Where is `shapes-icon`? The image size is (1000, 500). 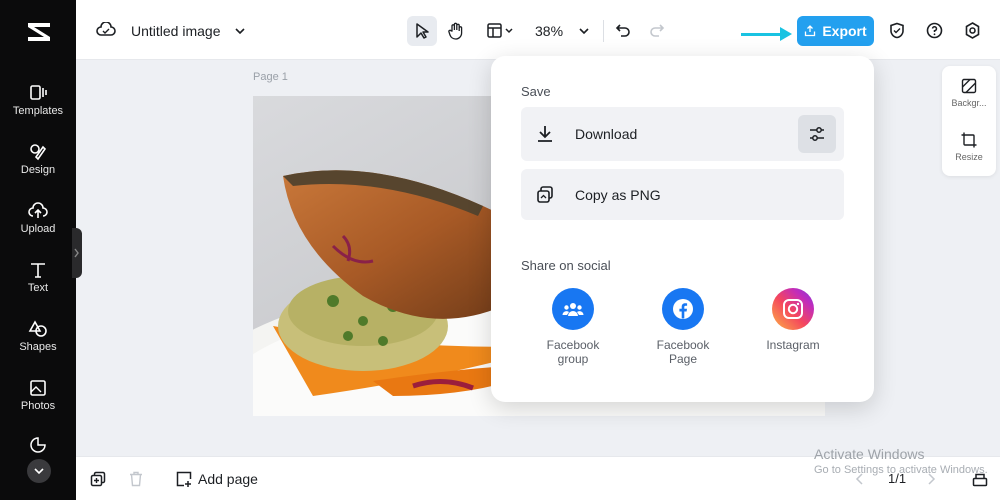 shapes-icon is located at coordinates (37, 328).